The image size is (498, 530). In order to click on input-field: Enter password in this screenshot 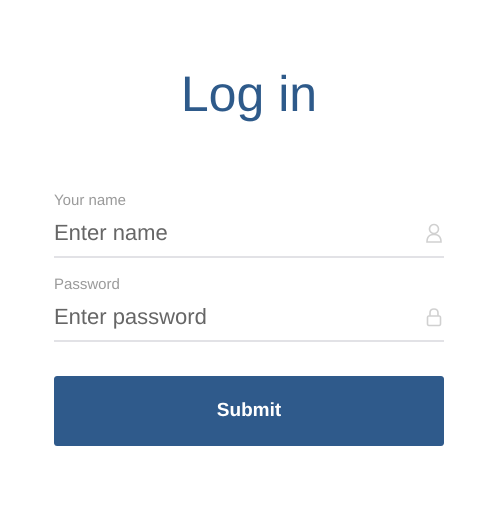, I will do `click(249, 321)`.